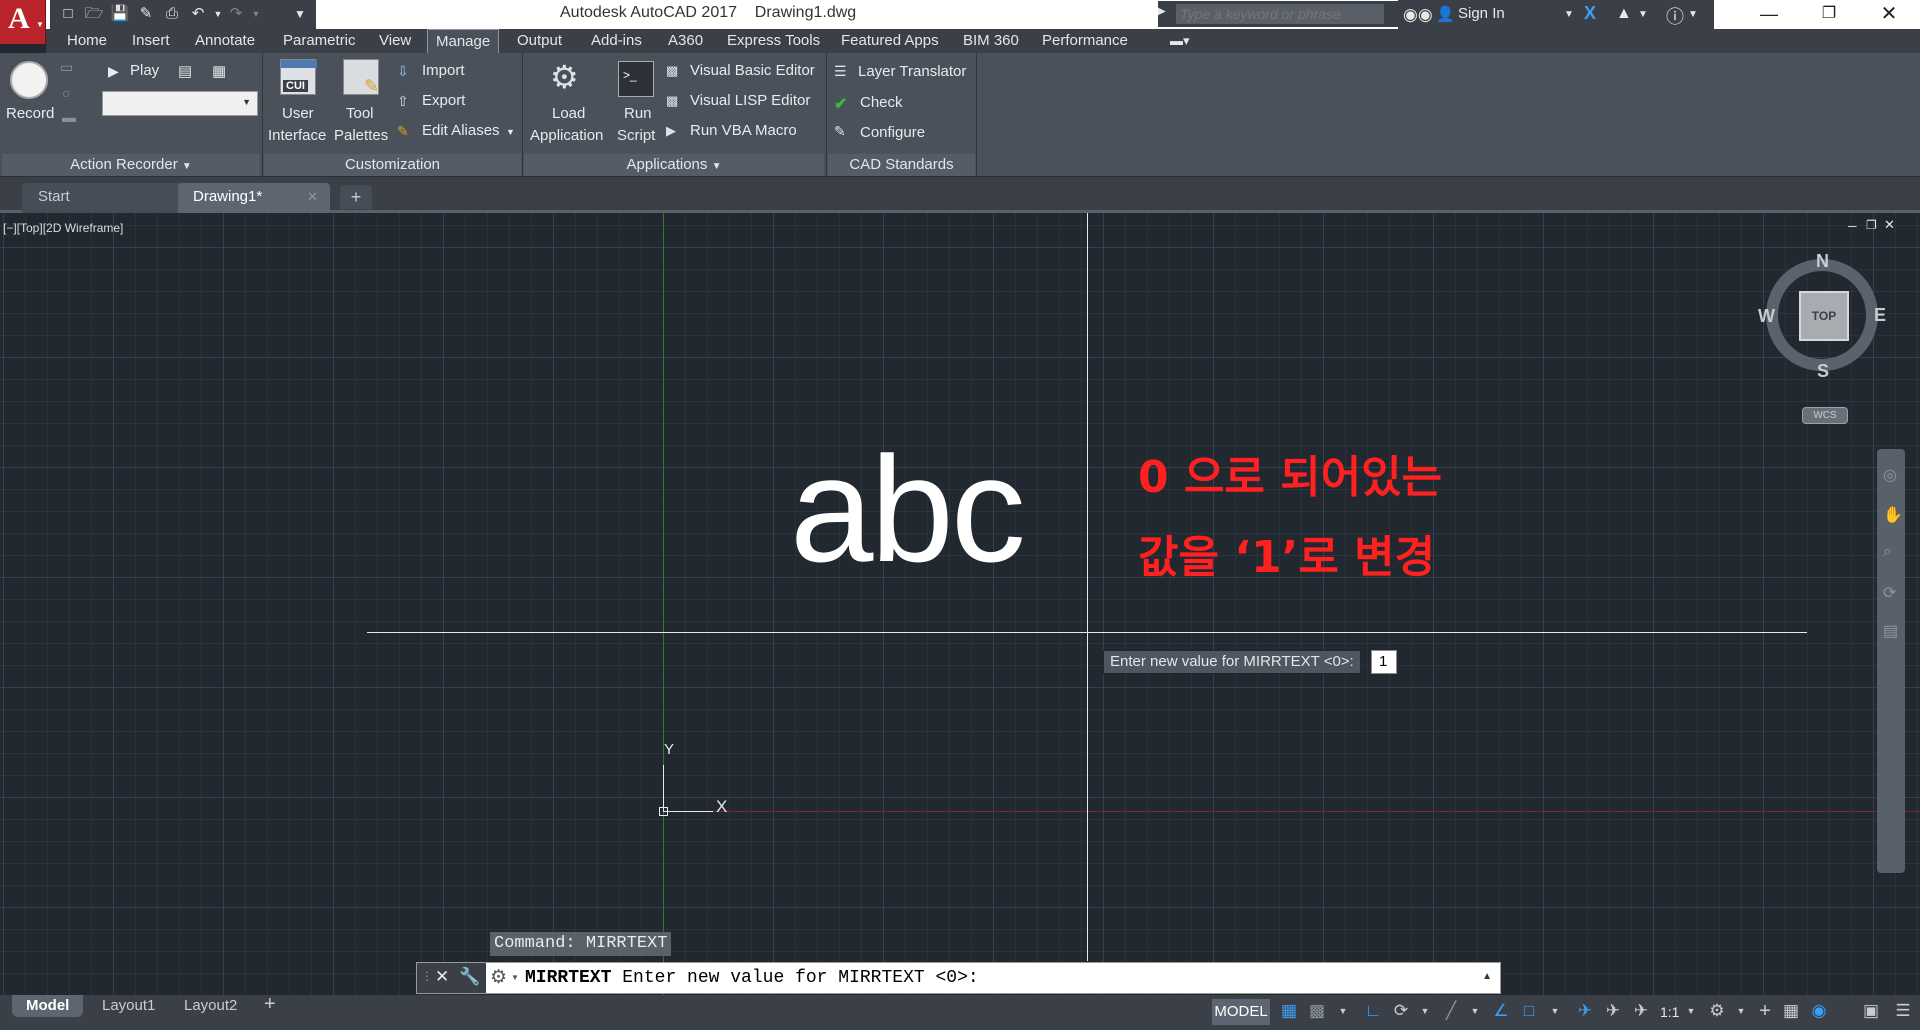 The image size is (1920, 1030). I want to click on lisp-editor-icon: ▩, so click(676, 102).